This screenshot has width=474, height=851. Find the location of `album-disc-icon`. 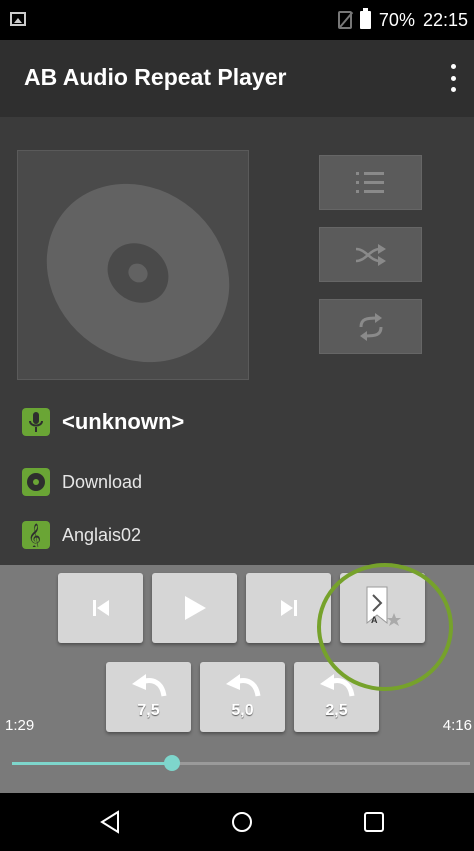

album-disc-icon is located at coordinates (36, 482).